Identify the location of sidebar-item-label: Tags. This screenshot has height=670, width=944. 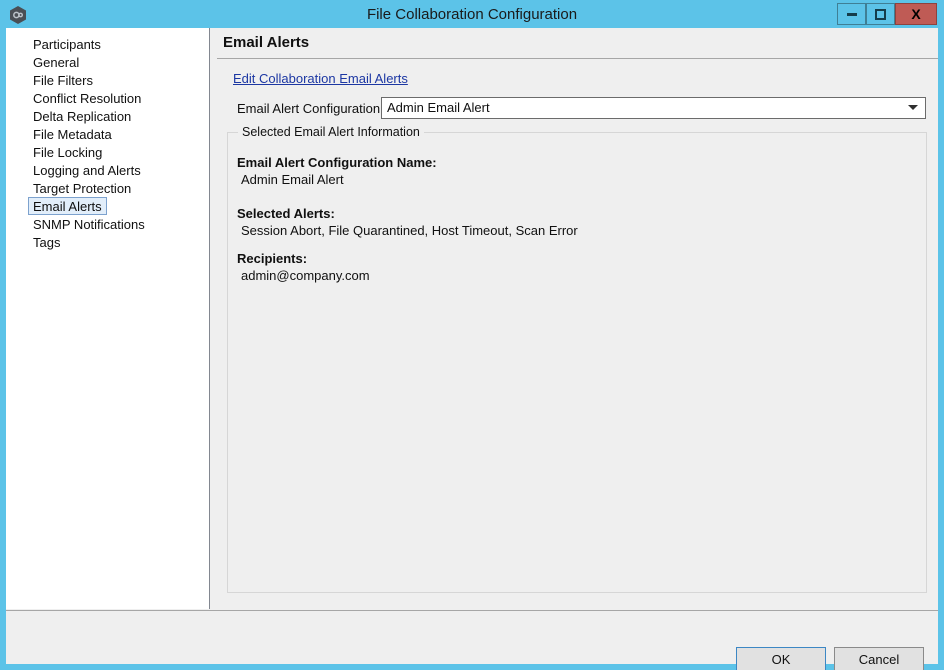
(47, 242).